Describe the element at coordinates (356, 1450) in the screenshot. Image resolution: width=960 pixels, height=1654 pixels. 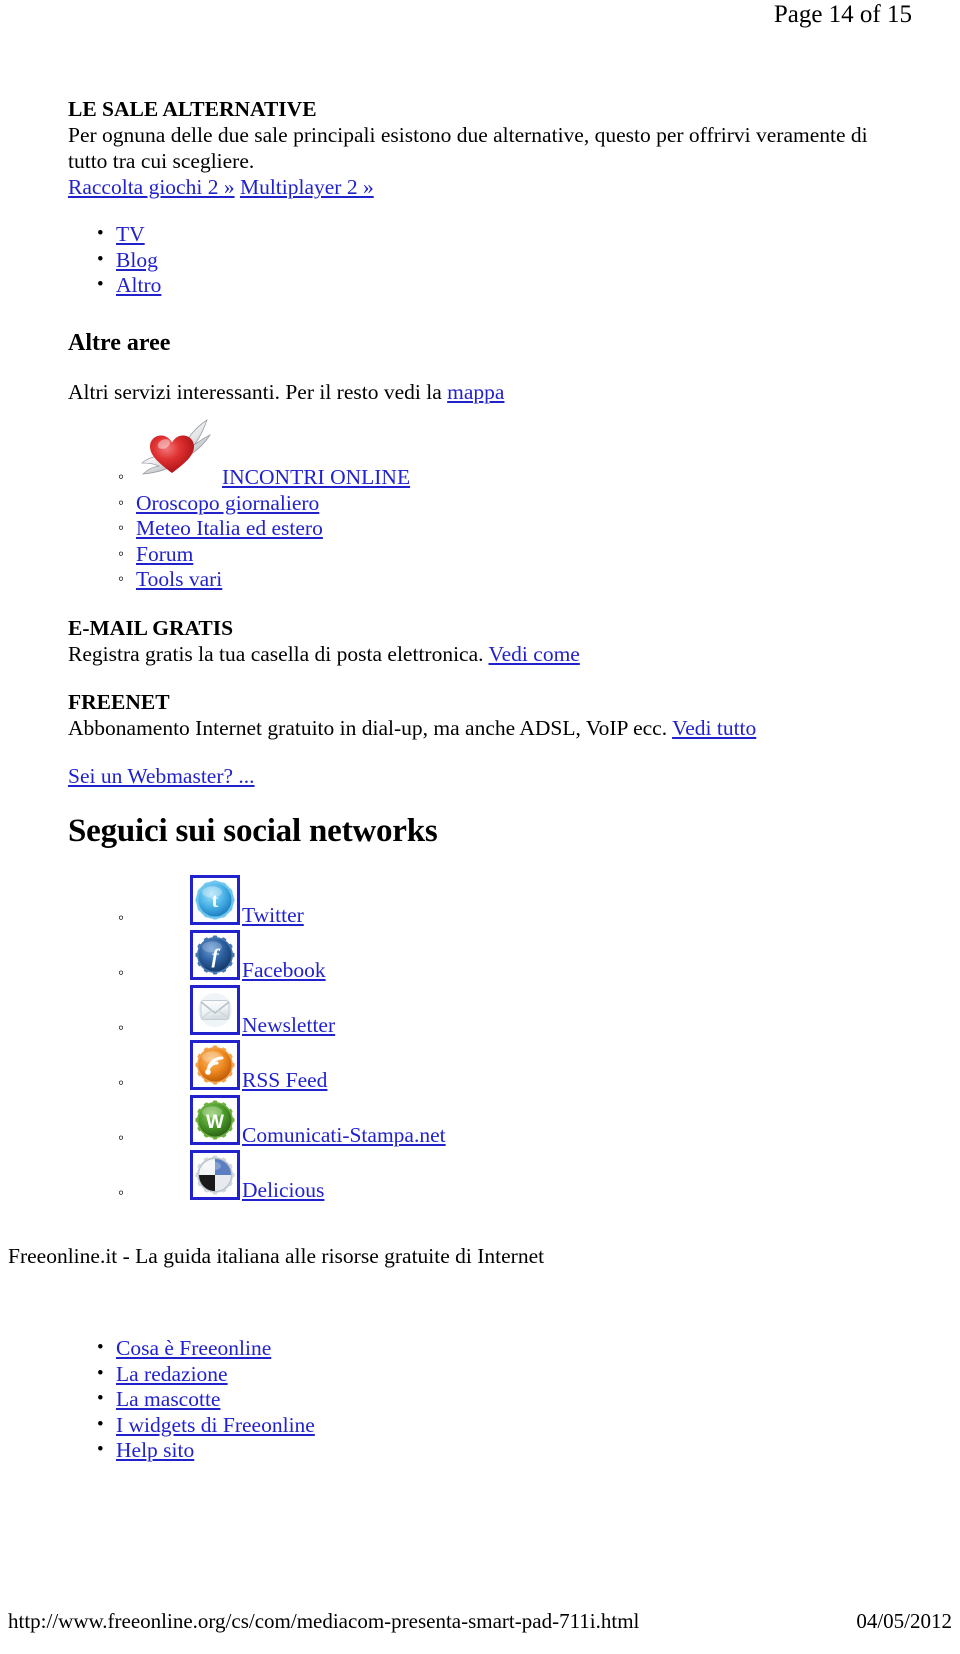
I see `list-item: Help sito` at that location.